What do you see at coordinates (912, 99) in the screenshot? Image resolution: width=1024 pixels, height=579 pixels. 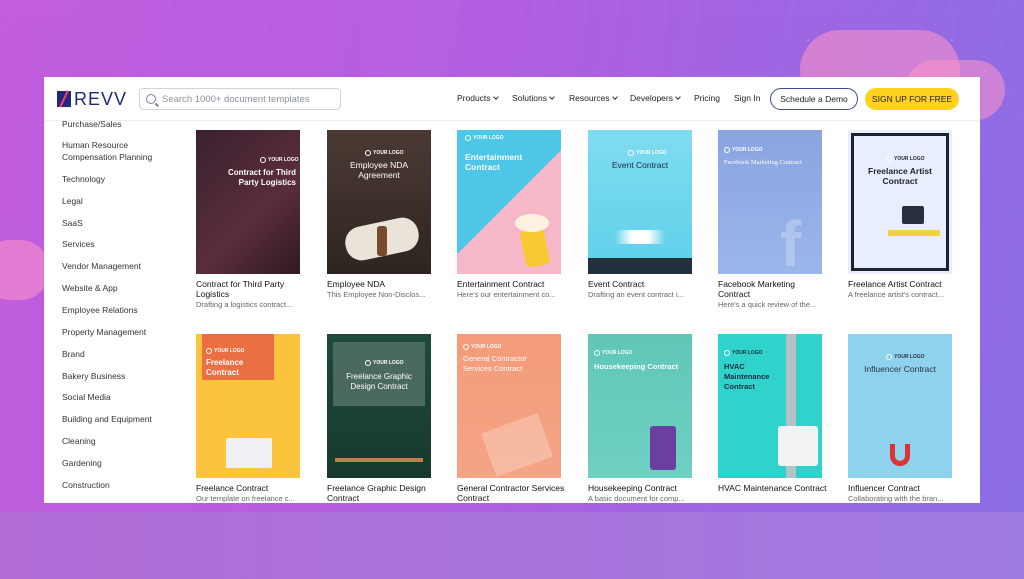 I see `sign-up-button: SIGN UP FOR FREE` at bounding box center [912, 99].